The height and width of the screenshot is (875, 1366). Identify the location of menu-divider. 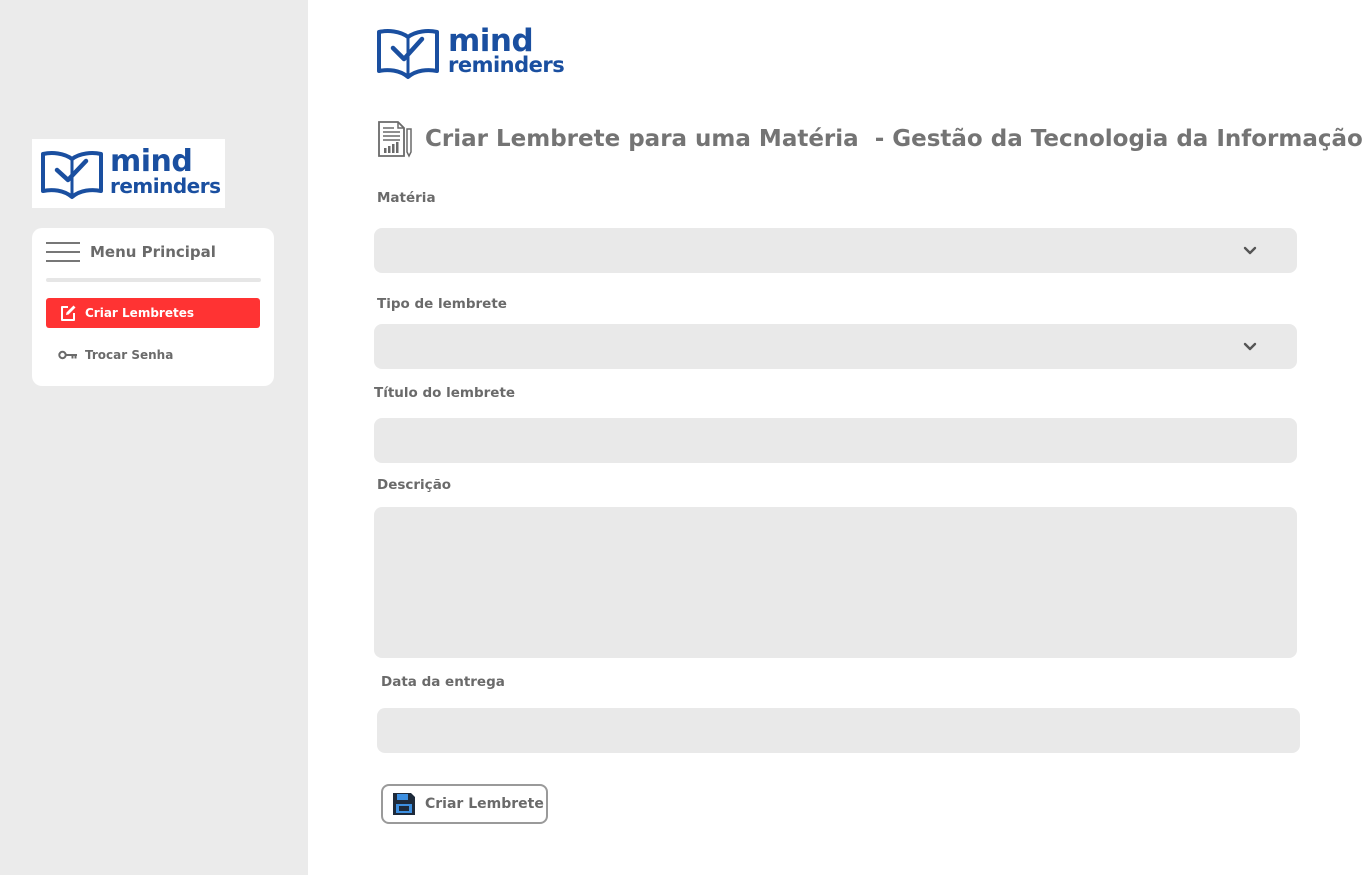
(153, 280).